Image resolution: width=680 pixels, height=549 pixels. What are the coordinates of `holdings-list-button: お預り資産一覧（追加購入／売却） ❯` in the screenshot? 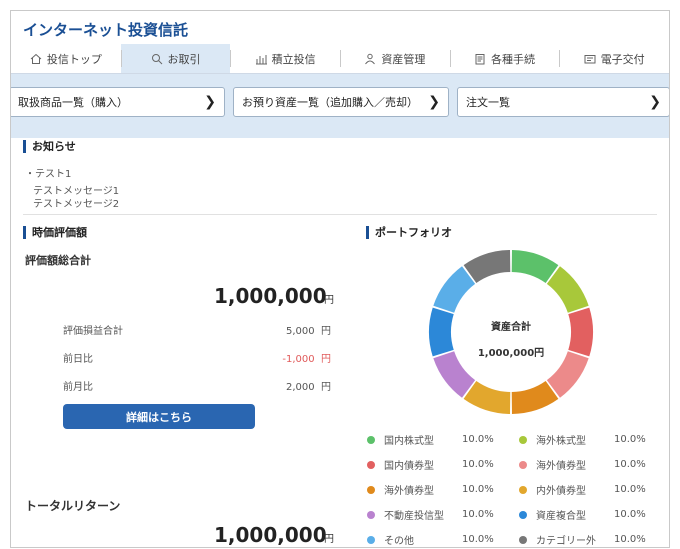 It's located at (341, 102).